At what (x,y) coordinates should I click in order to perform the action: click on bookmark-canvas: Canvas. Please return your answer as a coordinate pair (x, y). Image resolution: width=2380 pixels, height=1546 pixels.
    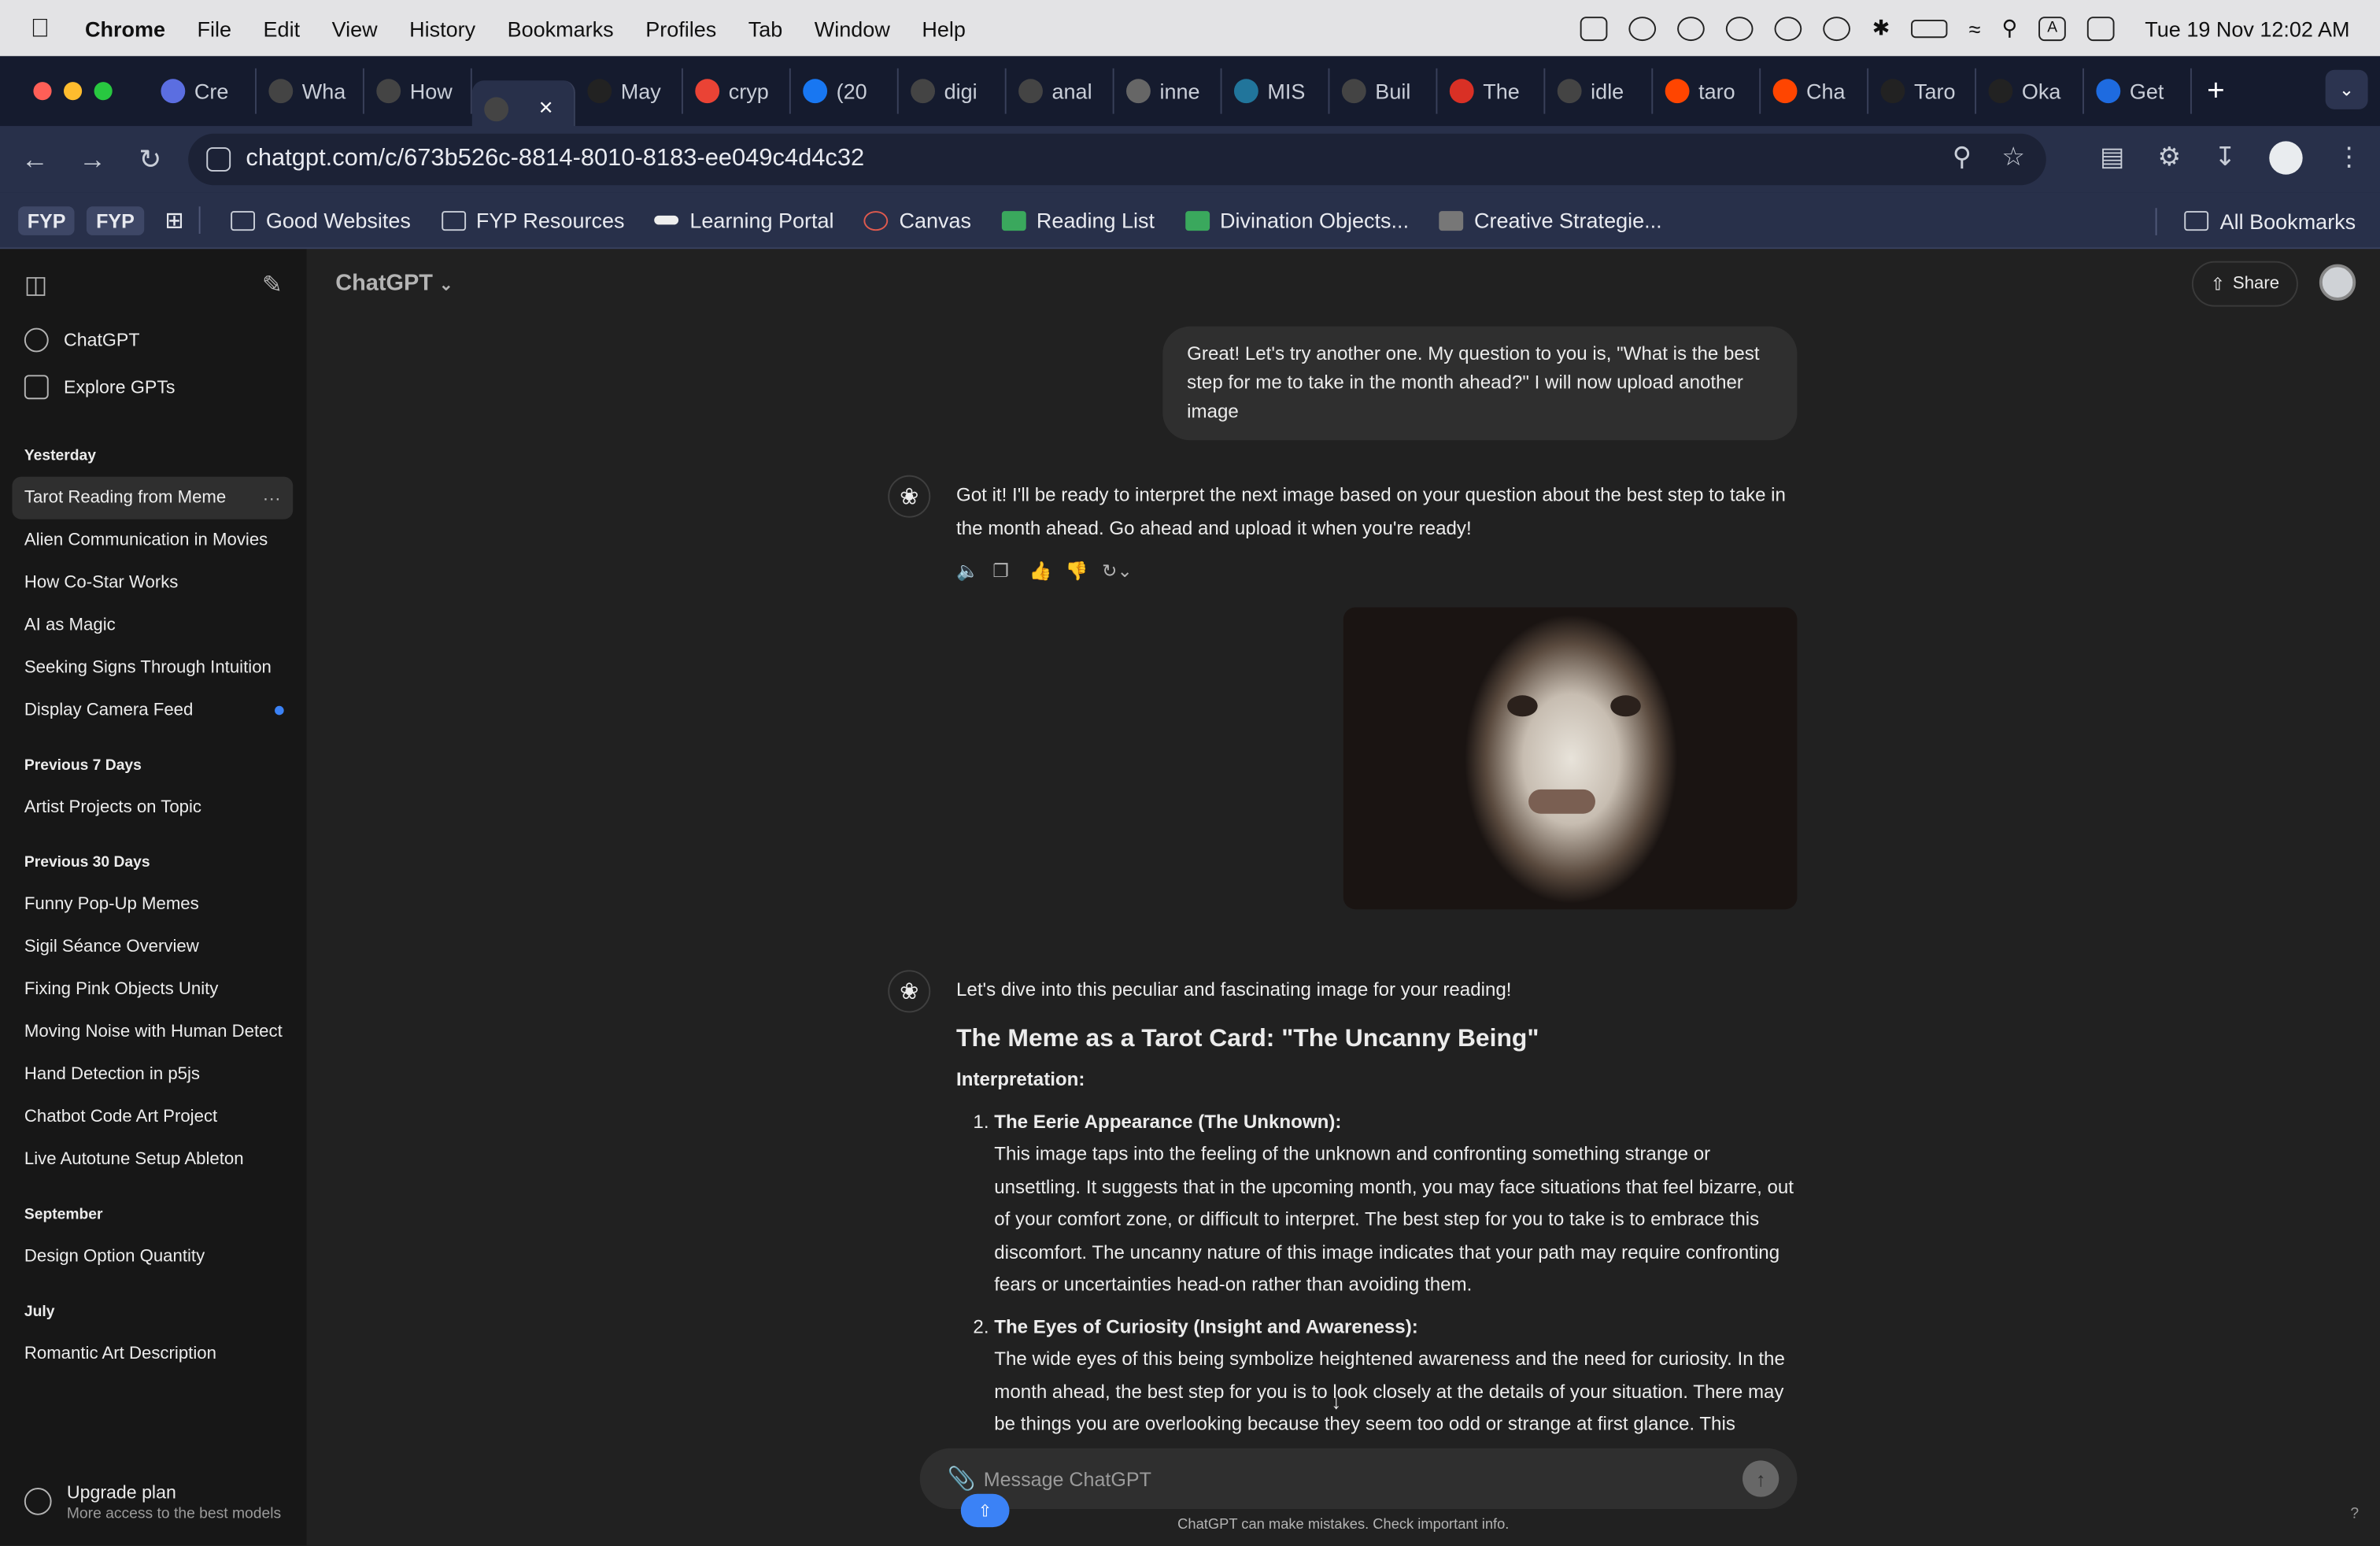
    Looking at the image, I should click on (917, 220).